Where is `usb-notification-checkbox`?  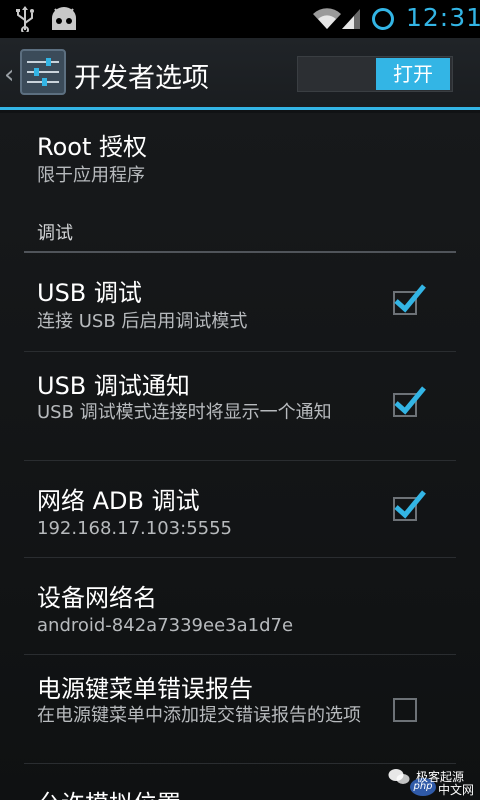
usb-notification-checkbox is located at coordinates (409, 401).